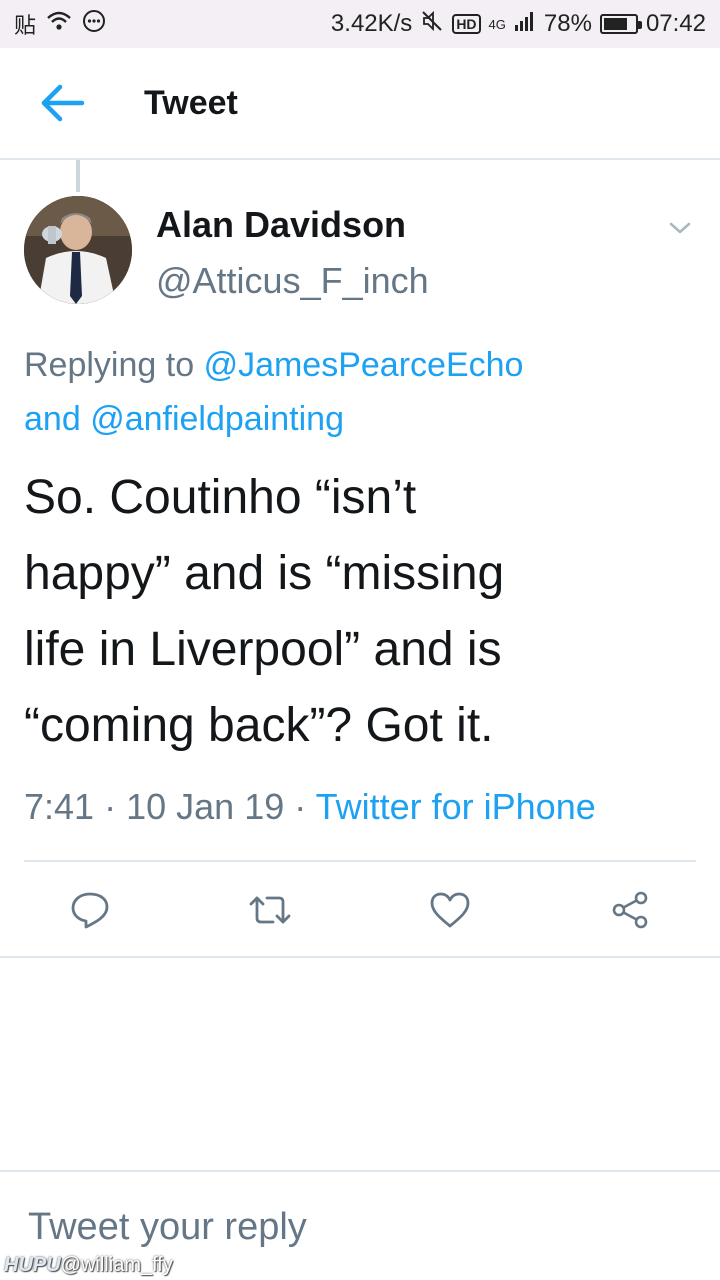 This screenshot has height=1280, width=720. I want to click on app-header: Tweet, so click(360, 104).